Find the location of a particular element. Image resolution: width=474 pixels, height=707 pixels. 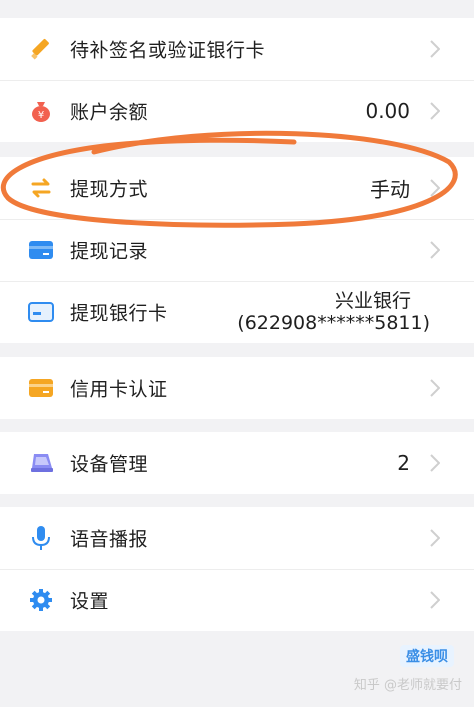

card-number: (622908******5811) is located at coordinates (333, 323).